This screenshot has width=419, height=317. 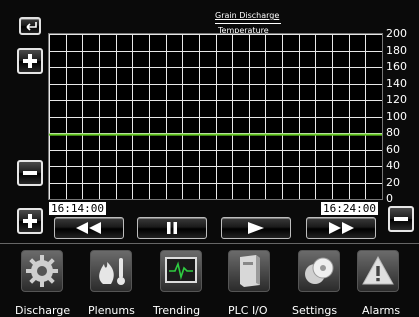 I want to click on x-start-label: 16:14:00, so click(x=77, y=208).